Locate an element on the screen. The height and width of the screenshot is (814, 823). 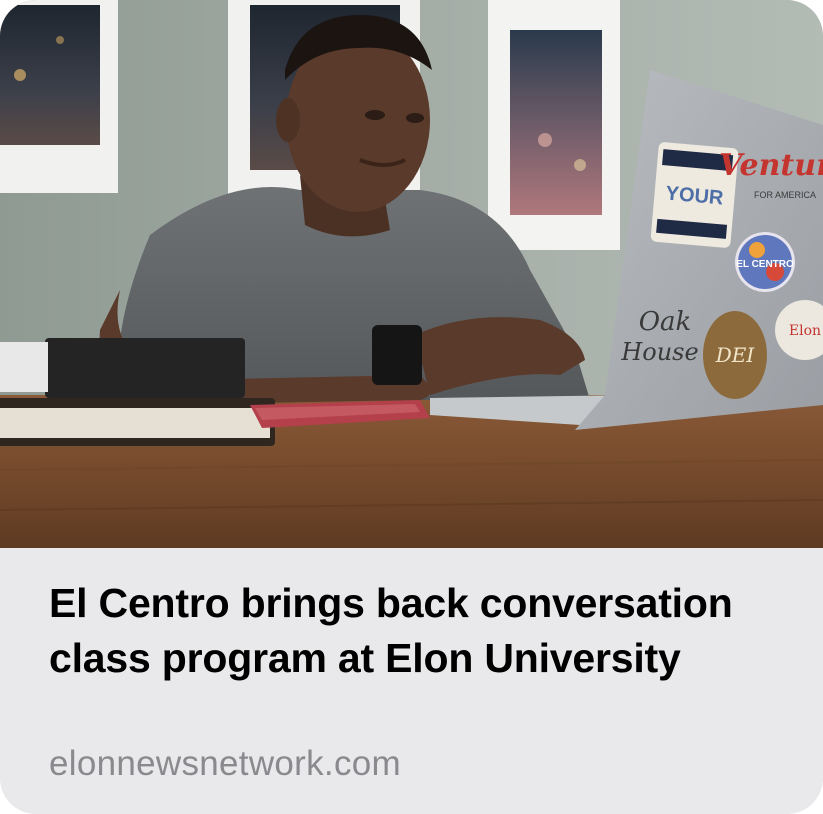
svg-text: Oak is located at coordinates (665, 322).